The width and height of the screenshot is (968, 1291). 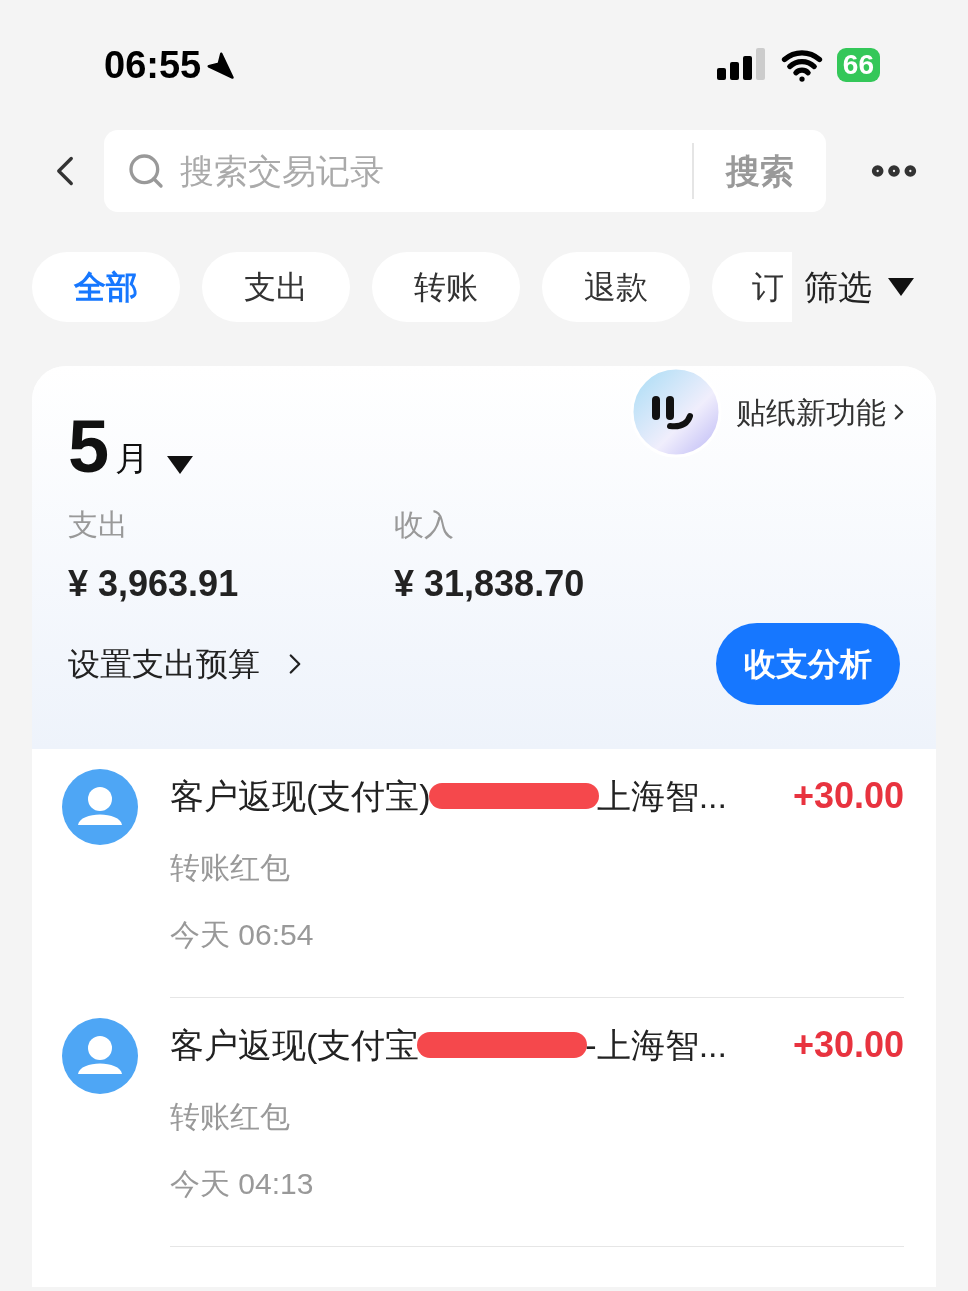 What do you see at coordinates (295, 1045) in the screenshot?
I see `transaction-title: 客户返现(支付宝` at bounding box center [295, 1045].